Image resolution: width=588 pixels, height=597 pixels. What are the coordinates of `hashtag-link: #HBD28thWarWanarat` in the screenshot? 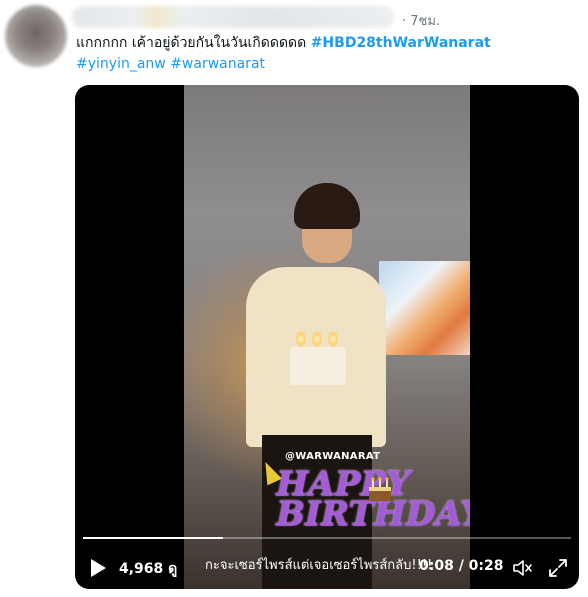 It's located at (401, 43).